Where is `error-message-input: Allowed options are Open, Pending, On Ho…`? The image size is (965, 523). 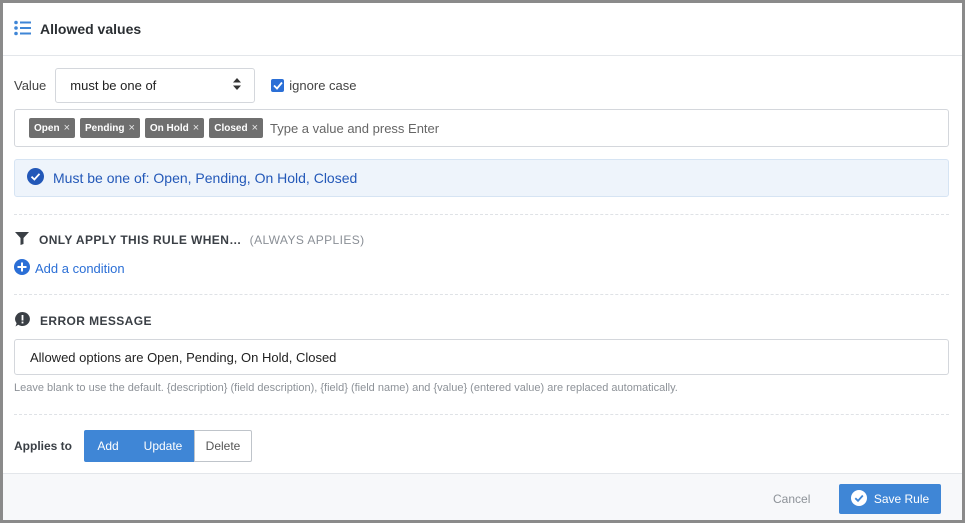
error-message-input: Allowed options are Open, Pending, On Ho… is located at coordinates (481, 357).